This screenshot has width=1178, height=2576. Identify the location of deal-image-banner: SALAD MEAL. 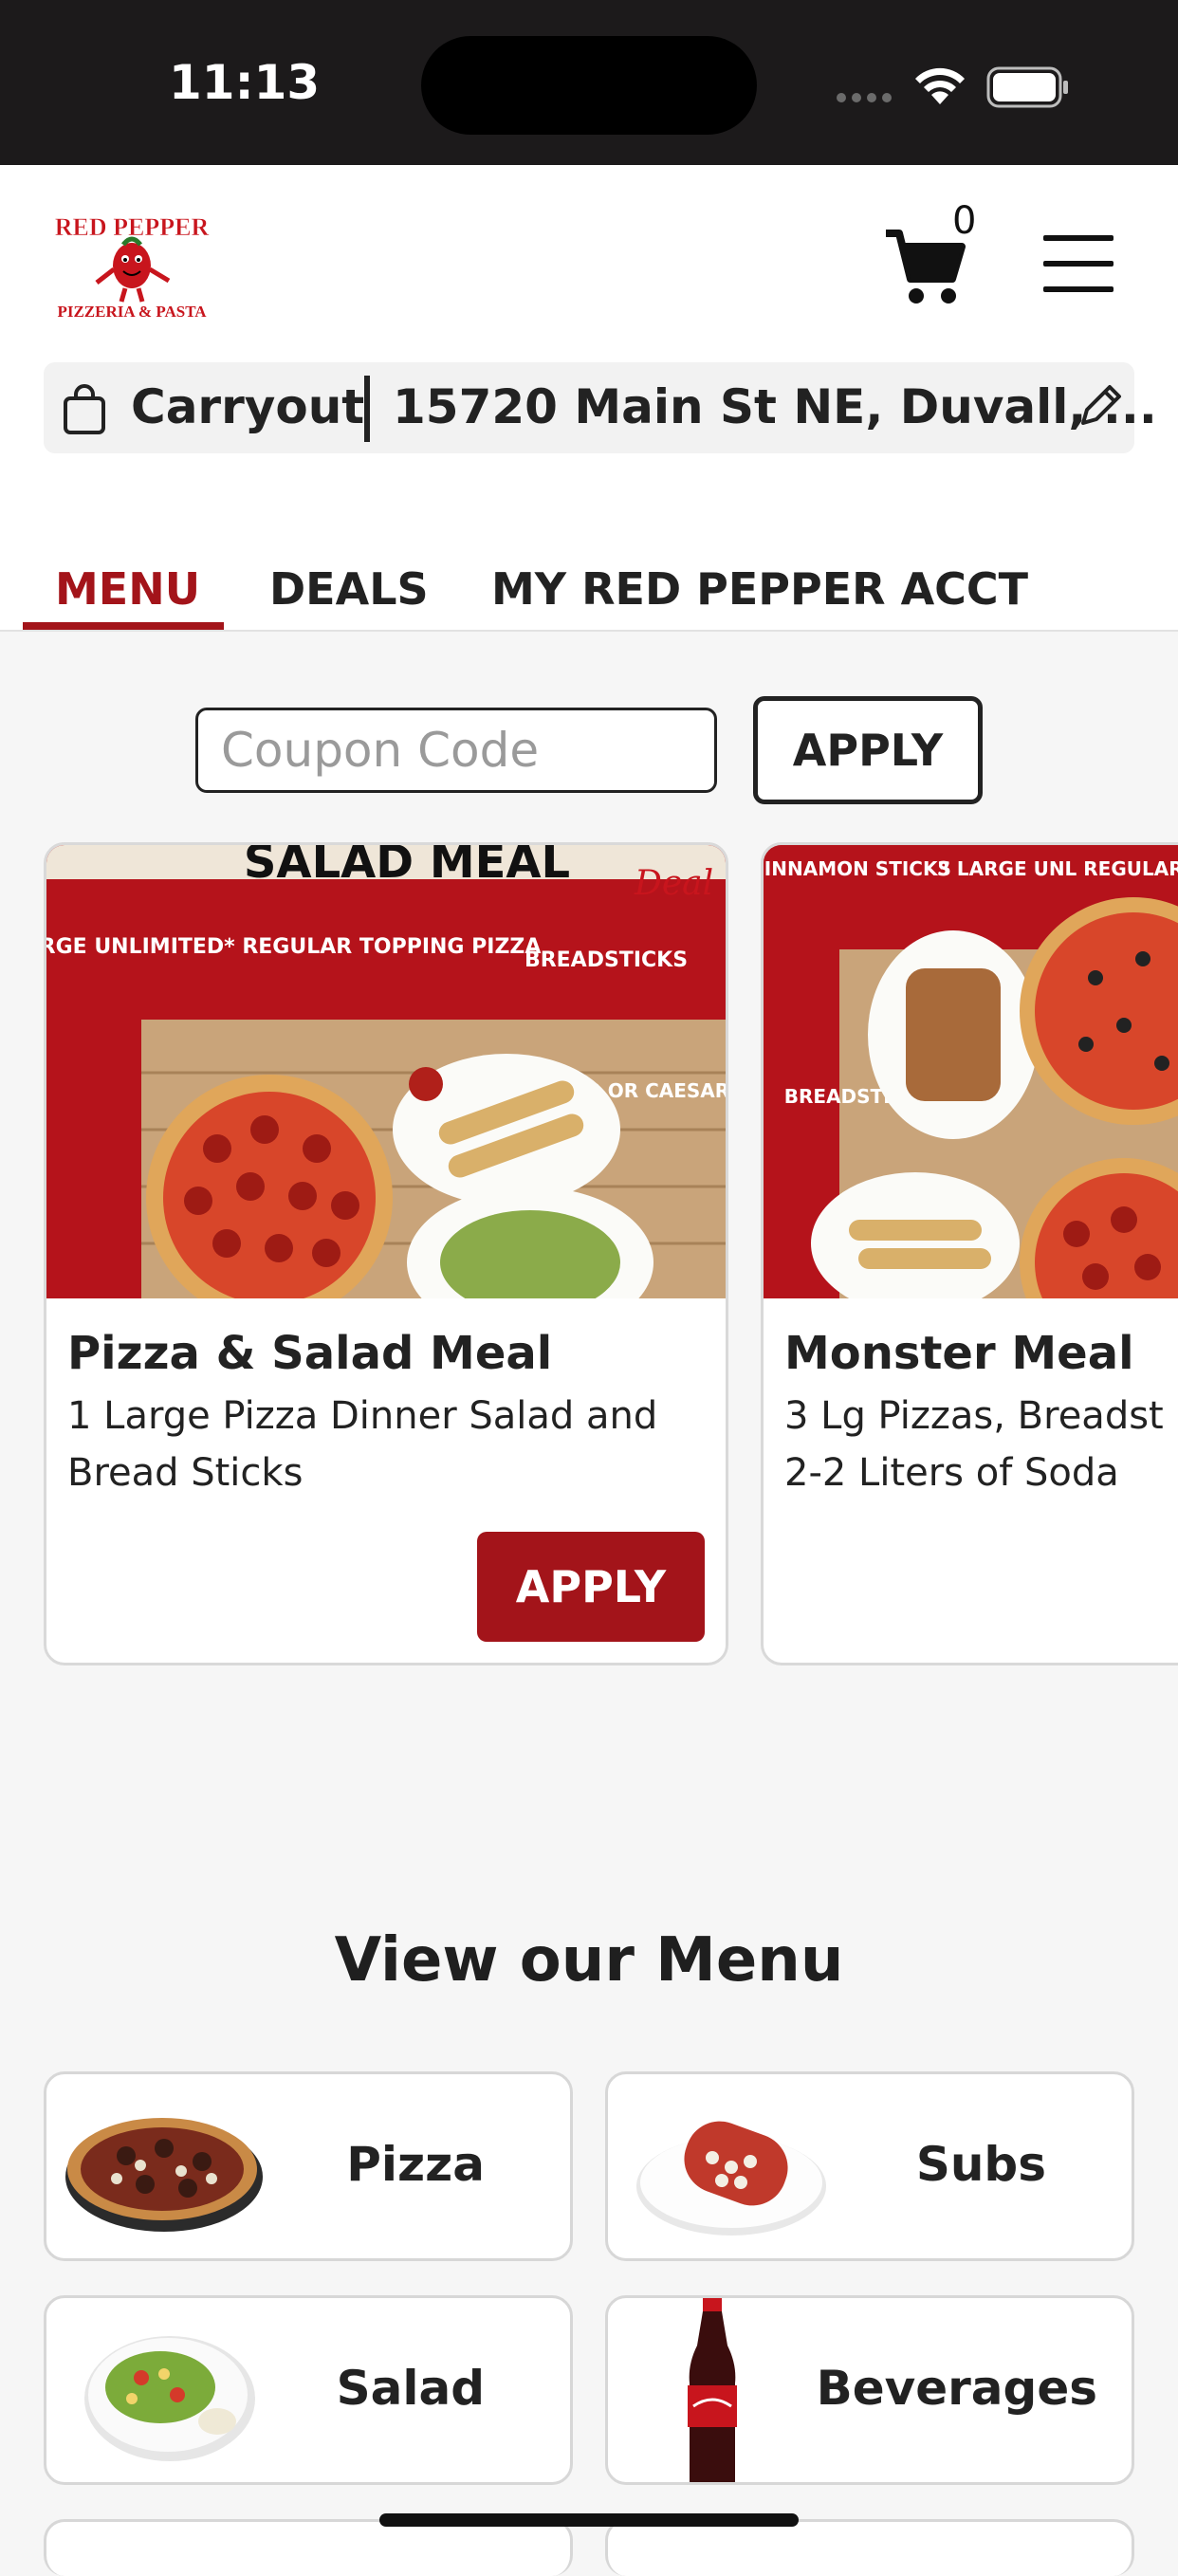
(407, 867).